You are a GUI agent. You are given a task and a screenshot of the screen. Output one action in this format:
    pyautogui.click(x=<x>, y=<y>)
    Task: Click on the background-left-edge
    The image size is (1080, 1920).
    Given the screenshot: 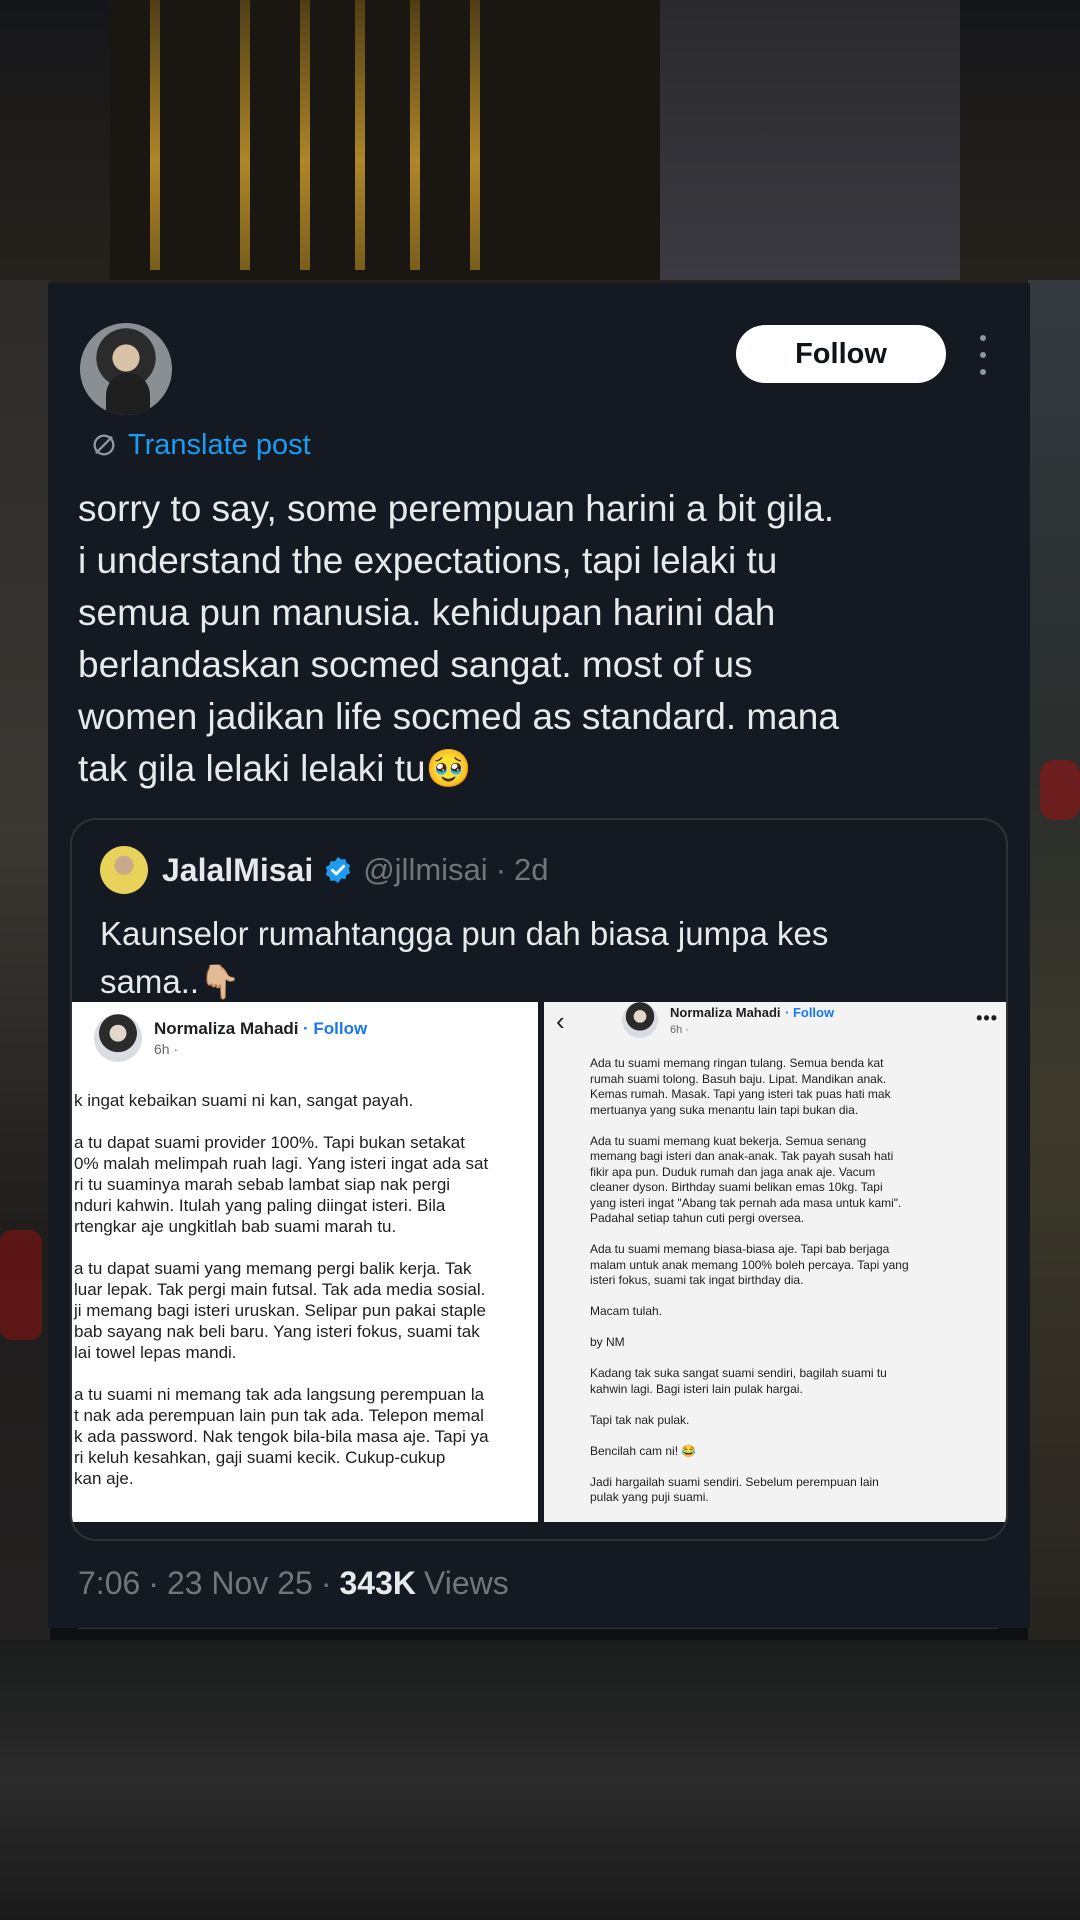 What is the action you would take?
    pyautogui.click(x=25, y=970)
    